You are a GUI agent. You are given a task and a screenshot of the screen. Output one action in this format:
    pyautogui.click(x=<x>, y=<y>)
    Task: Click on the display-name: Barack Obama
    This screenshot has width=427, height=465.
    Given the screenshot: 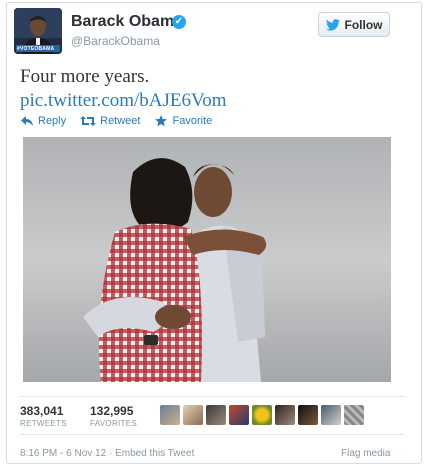 What is the action you would take?
    pyautogui.click(x=127, y=22)
    